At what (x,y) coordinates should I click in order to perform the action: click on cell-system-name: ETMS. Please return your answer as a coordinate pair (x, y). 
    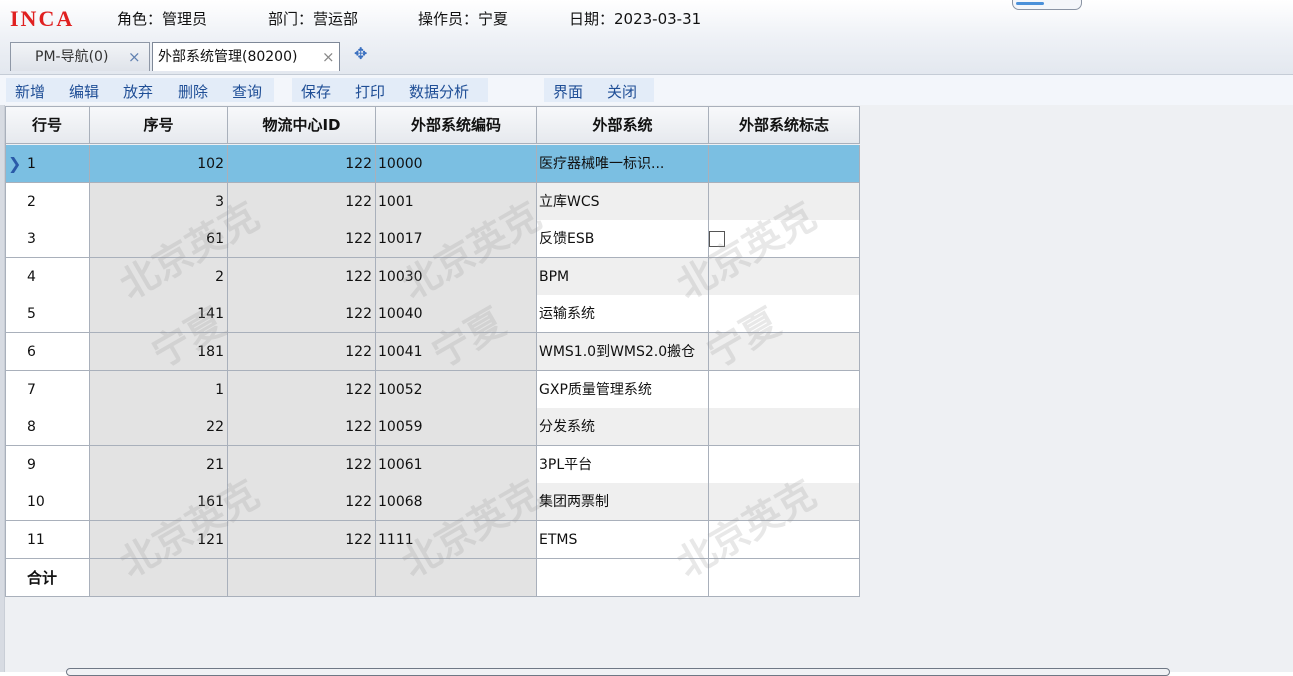
    Looking at the image, I should click on (623, 540).